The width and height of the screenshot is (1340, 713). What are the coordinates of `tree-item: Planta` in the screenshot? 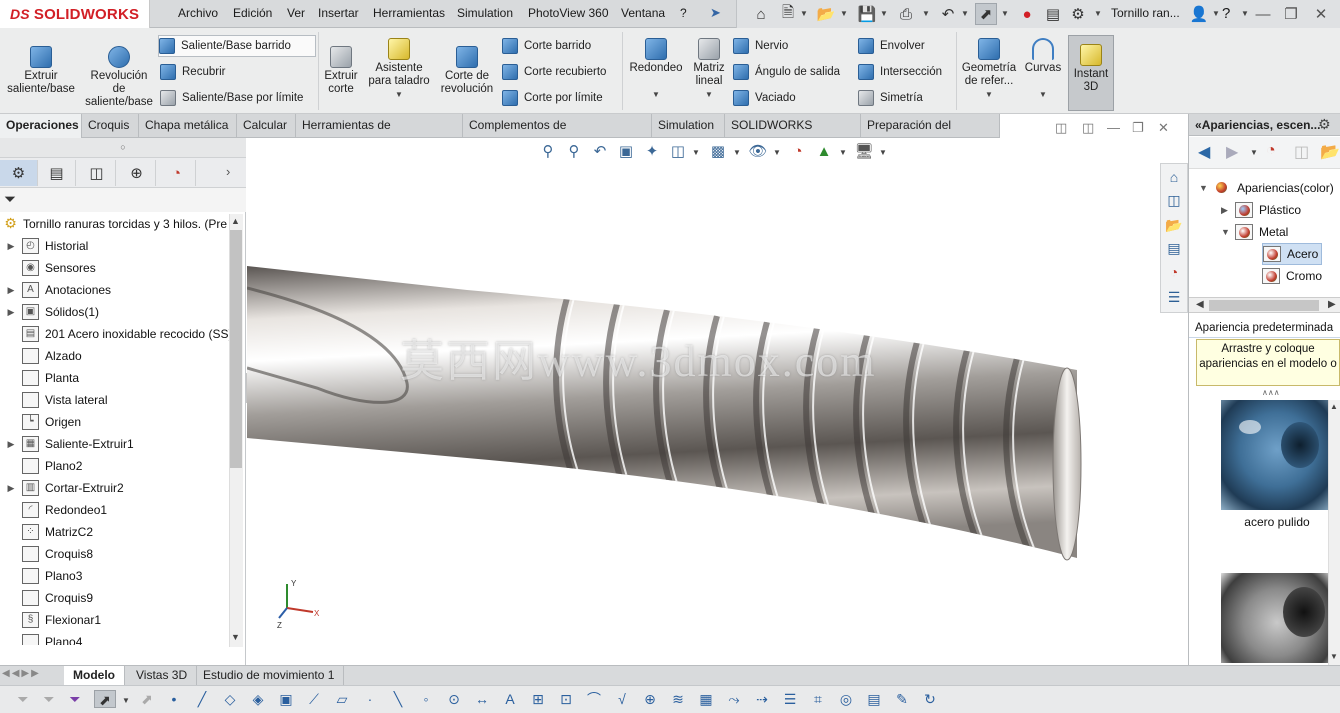 It's located at (115, 378).